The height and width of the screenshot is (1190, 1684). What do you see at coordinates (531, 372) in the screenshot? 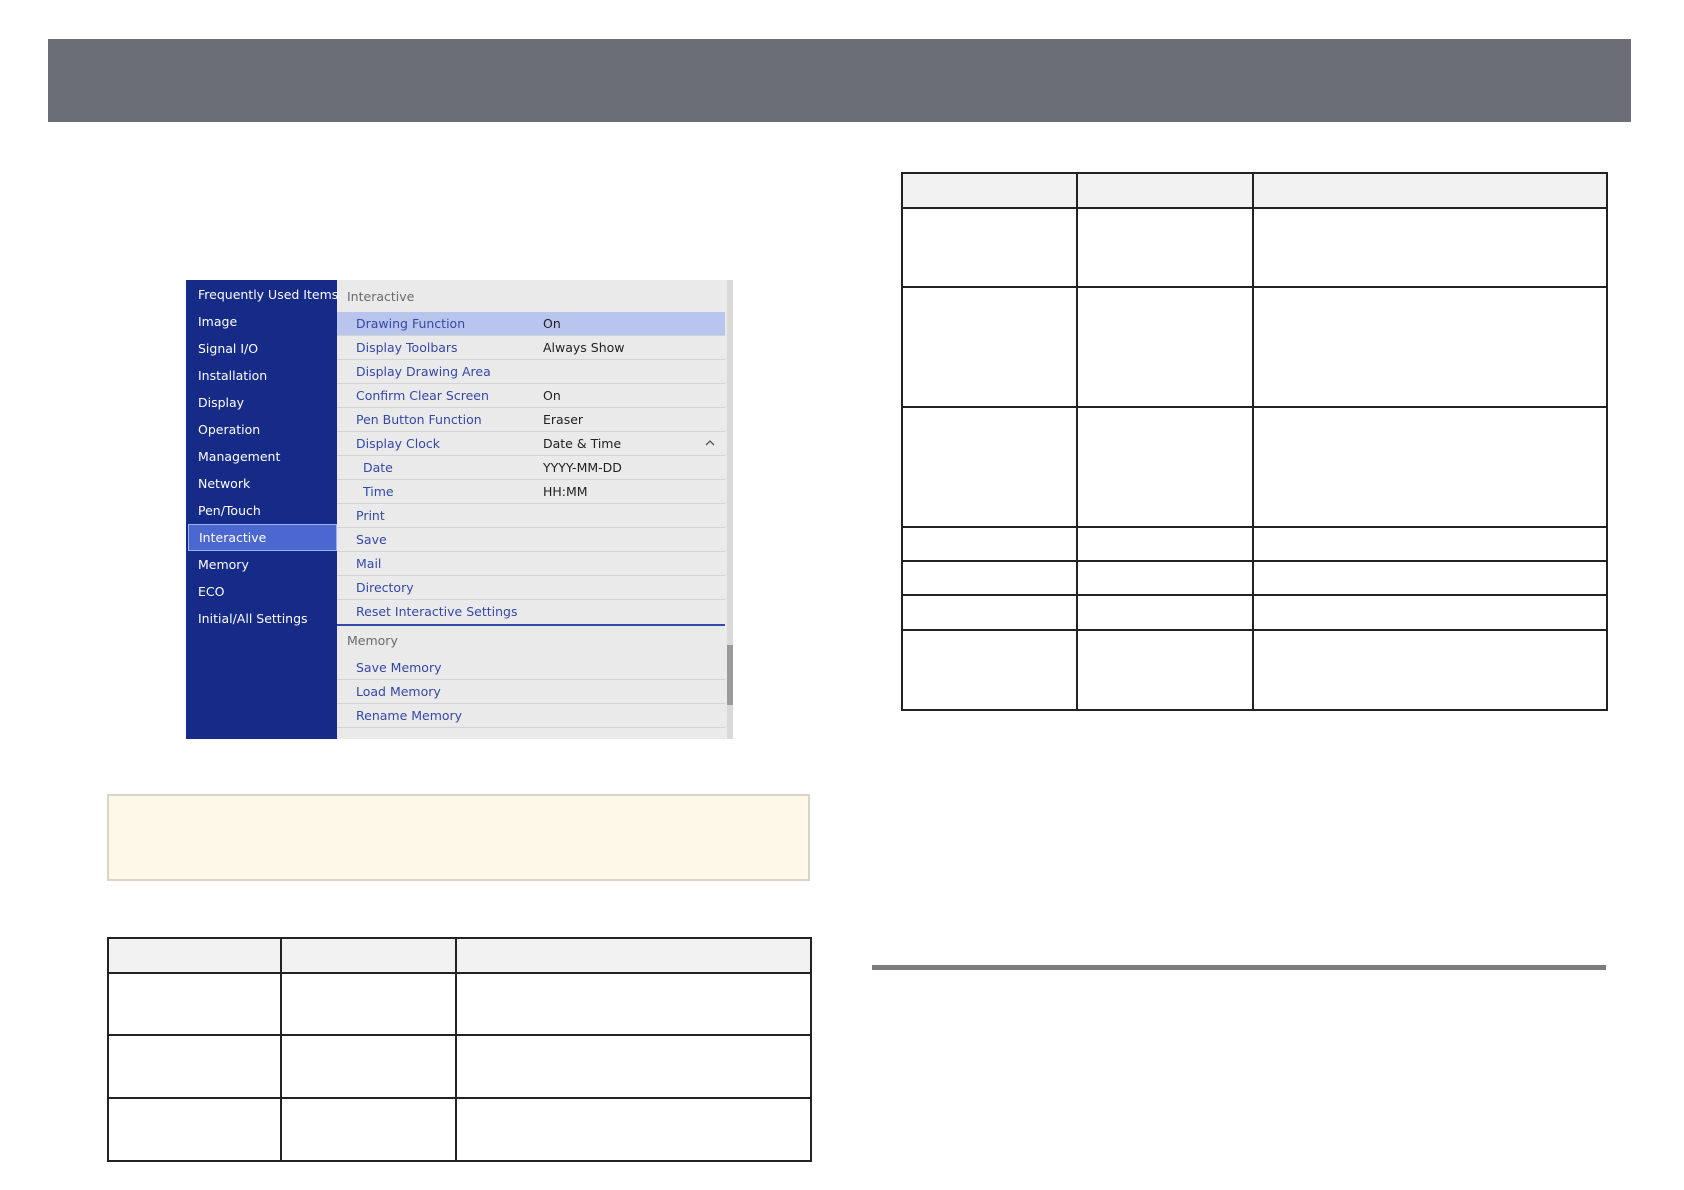
I see `menu-row-display-drawing-area: Display Drawing Area` at bounding box center [531, 372].